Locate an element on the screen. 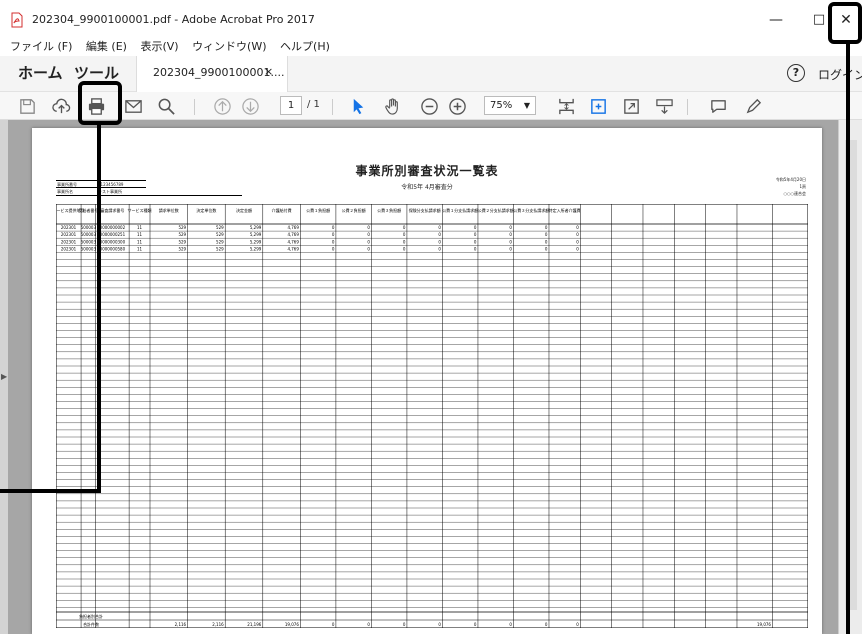 The image size is (862, 634). select-cursor-icon is located at coordinates (358, 106).